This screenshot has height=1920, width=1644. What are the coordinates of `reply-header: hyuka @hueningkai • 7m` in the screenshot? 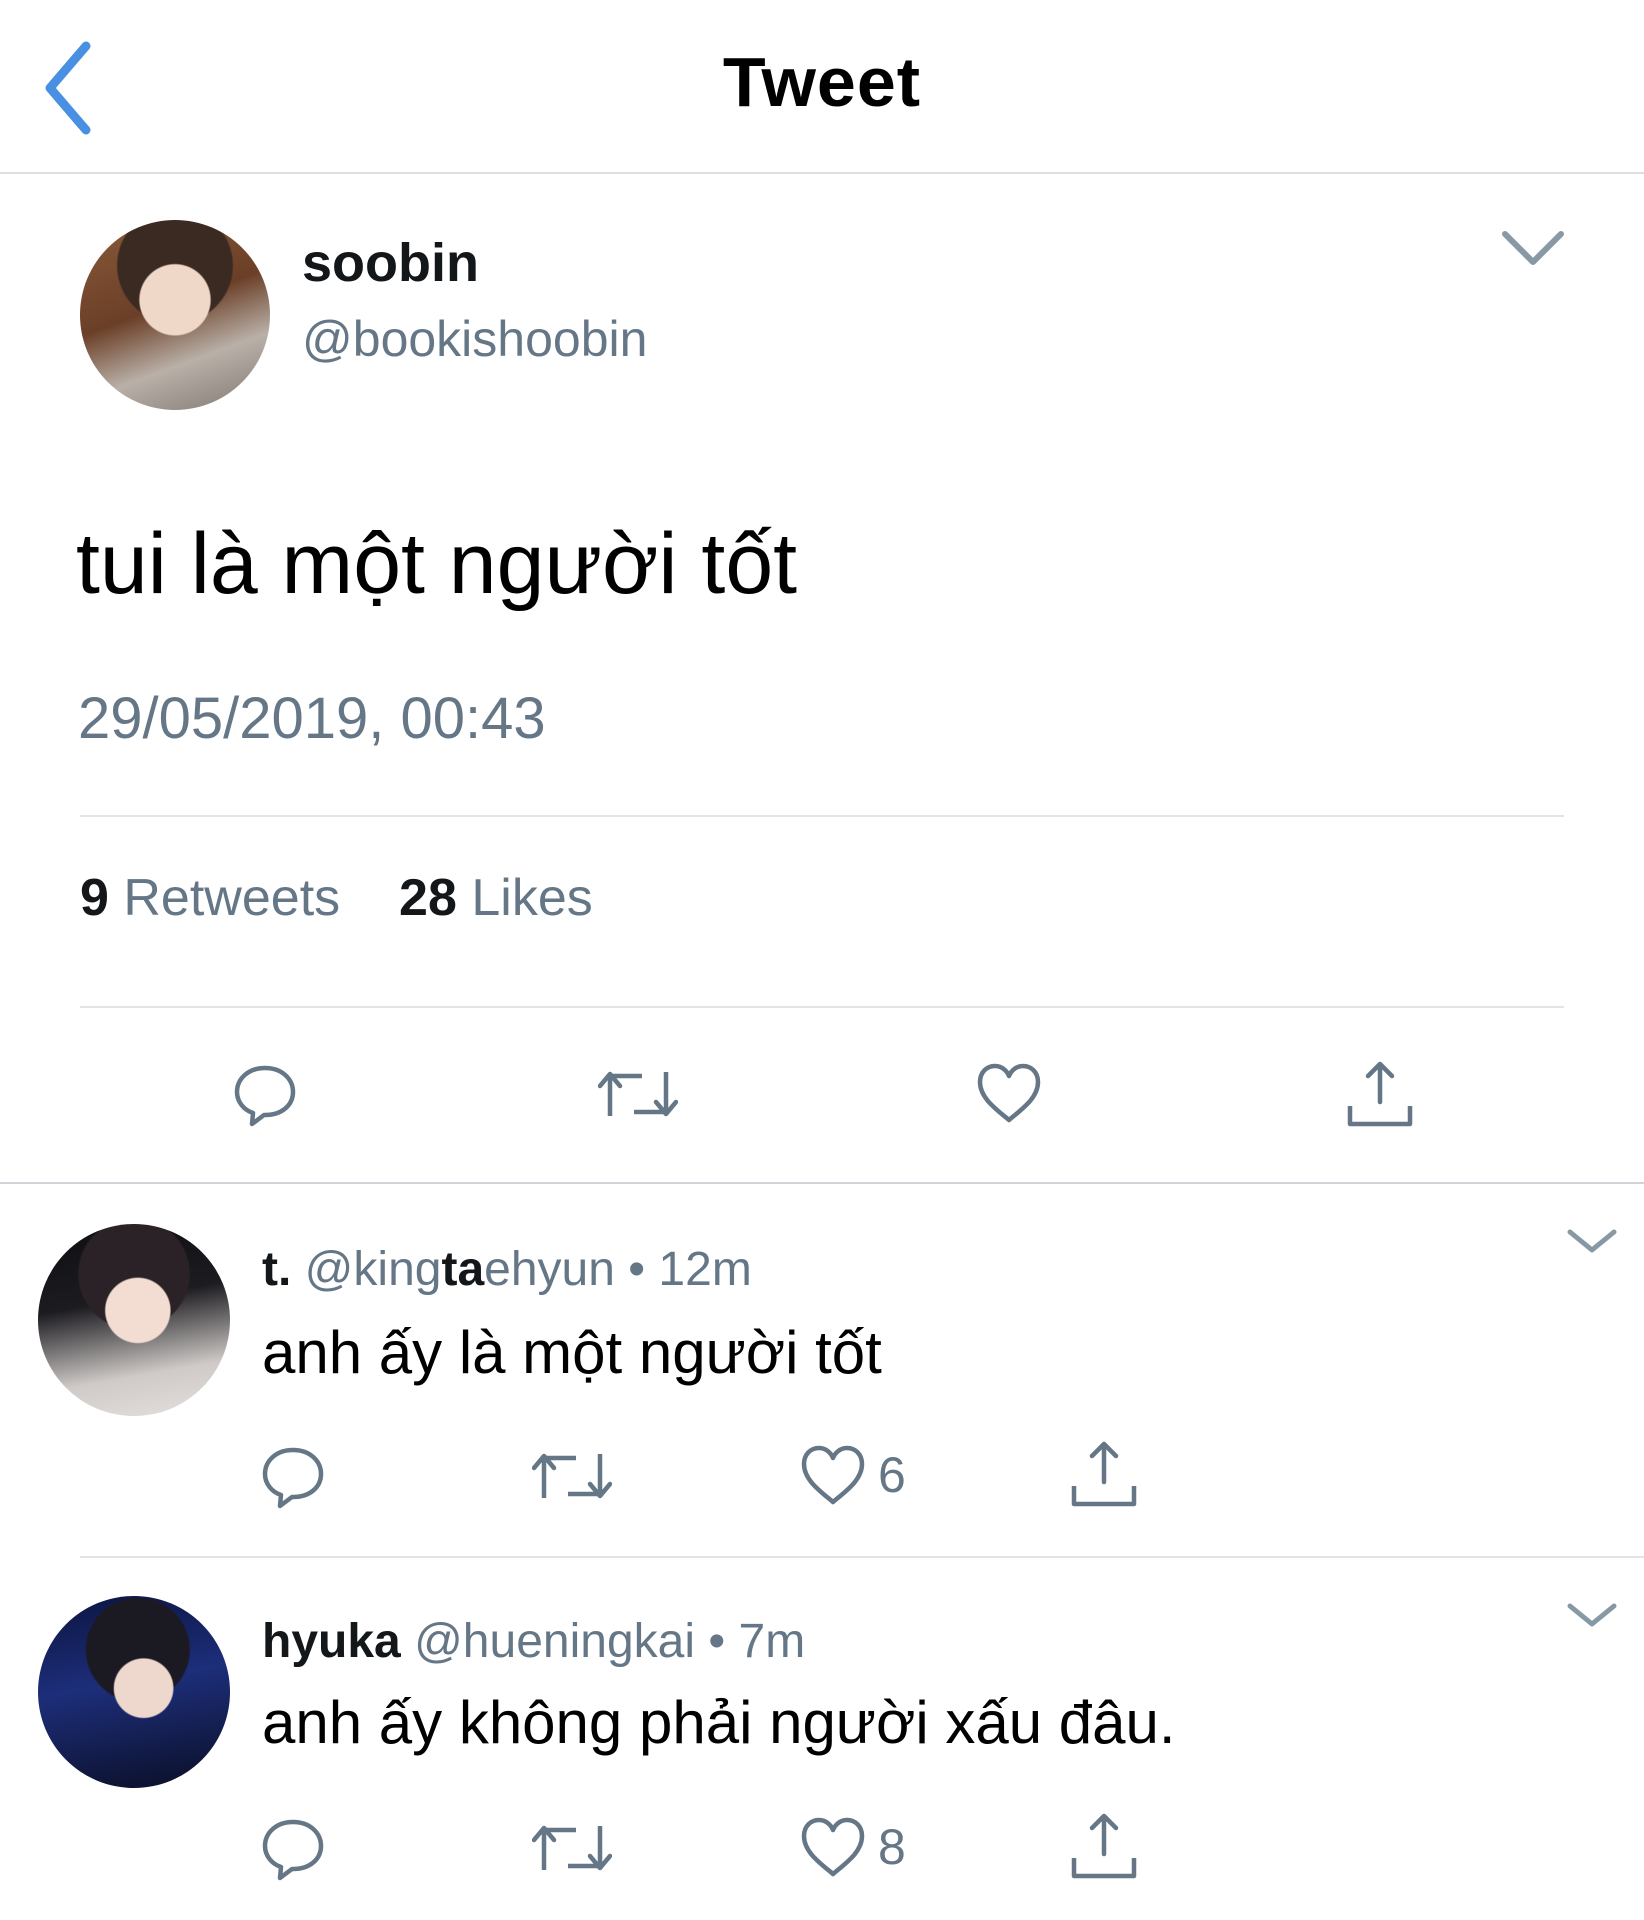 It's located at (533, 1641).